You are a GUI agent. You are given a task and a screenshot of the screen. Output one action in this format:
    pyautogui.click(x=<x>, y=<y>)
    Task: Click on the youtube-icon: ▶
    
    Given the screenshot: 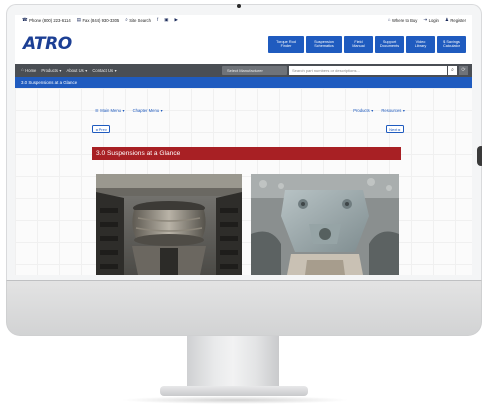 What is the action you would take?
    pyautogui.click(x=176, y=20)
    